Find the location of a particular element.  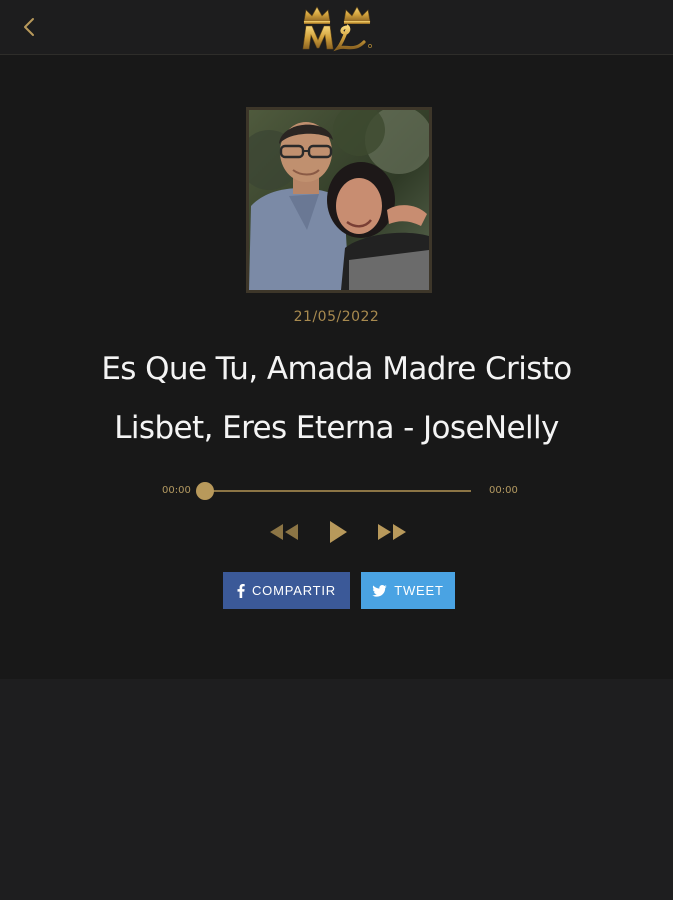

crown-logo is located at coordinates (338, 27).